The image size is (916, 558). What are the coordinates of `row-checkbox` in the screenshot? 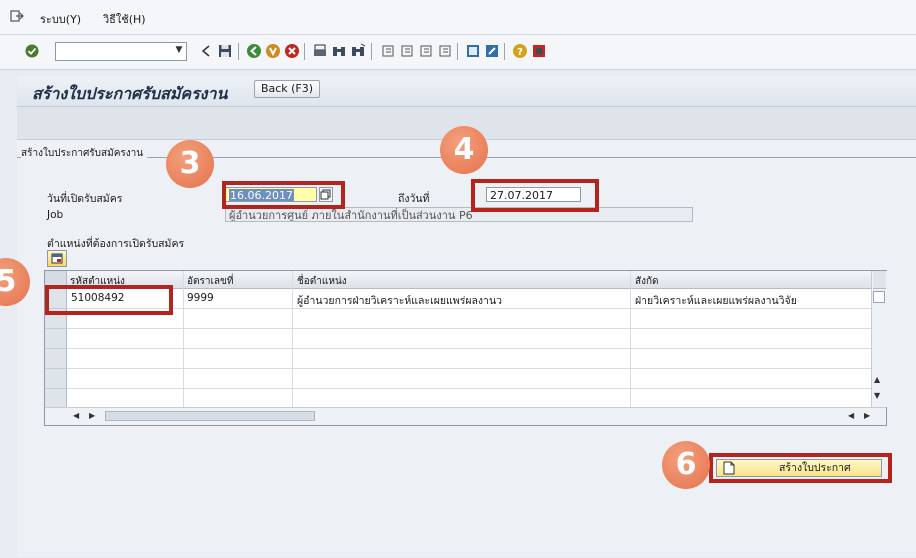 It's located at (879, 297).